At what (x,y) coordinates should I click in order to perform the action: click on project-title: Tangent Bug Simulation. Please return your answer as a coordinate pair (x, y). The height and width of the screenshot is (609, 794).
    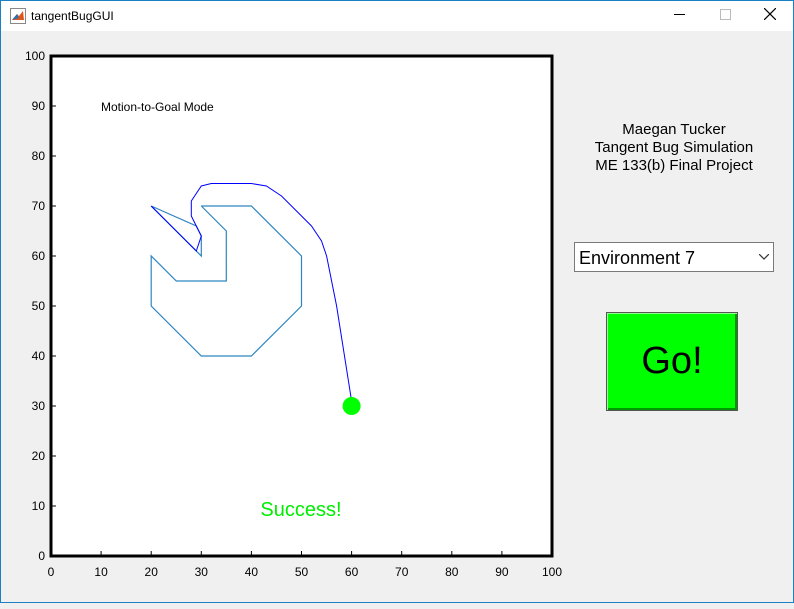
    Looking at the image, I should click on (674, 147).